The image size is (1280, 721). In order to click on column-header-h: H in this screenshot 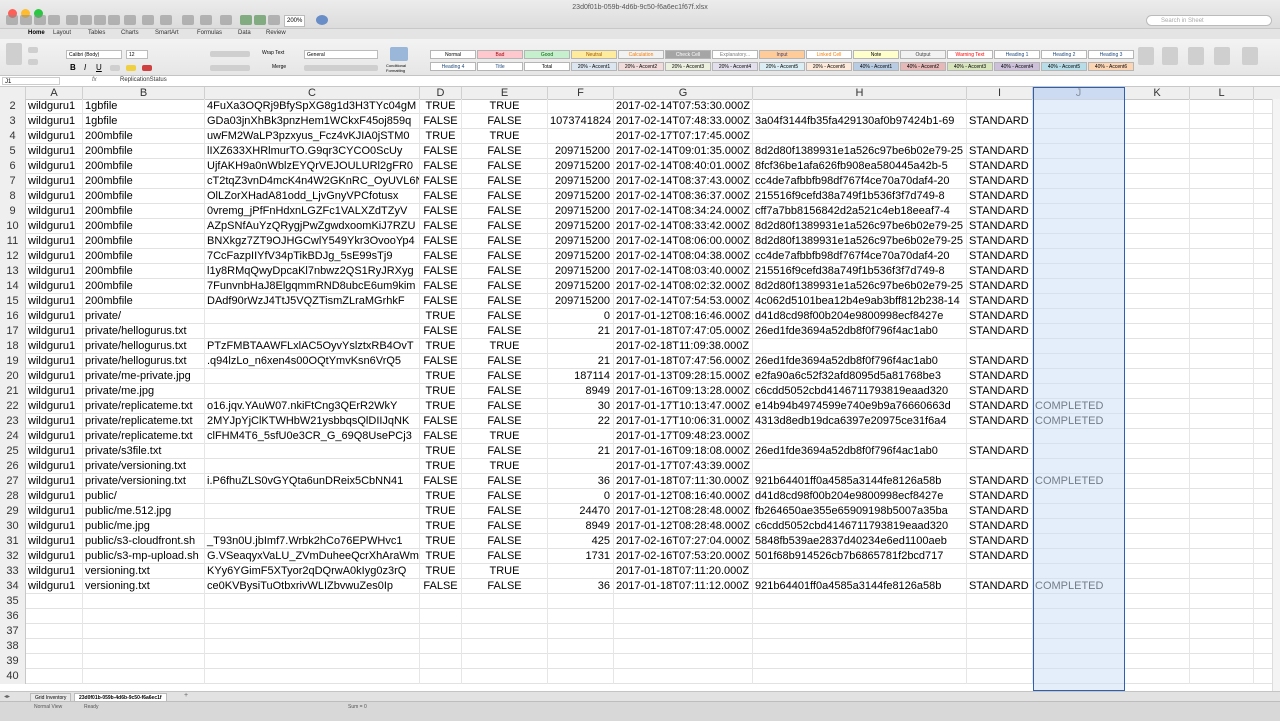, I will do `click(860, 93)`.